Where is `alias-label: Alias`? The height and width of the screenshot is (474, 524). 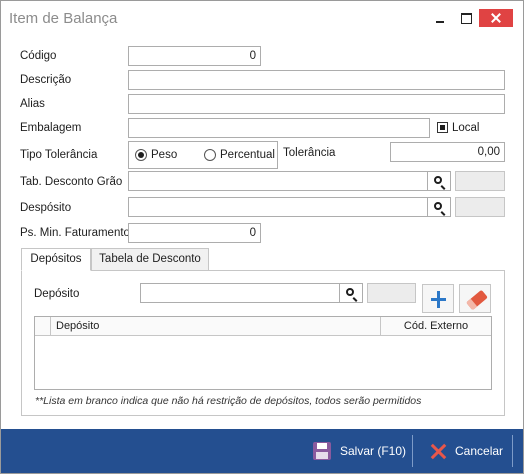 alias-label: Alias is located at coordinates (32, 104).